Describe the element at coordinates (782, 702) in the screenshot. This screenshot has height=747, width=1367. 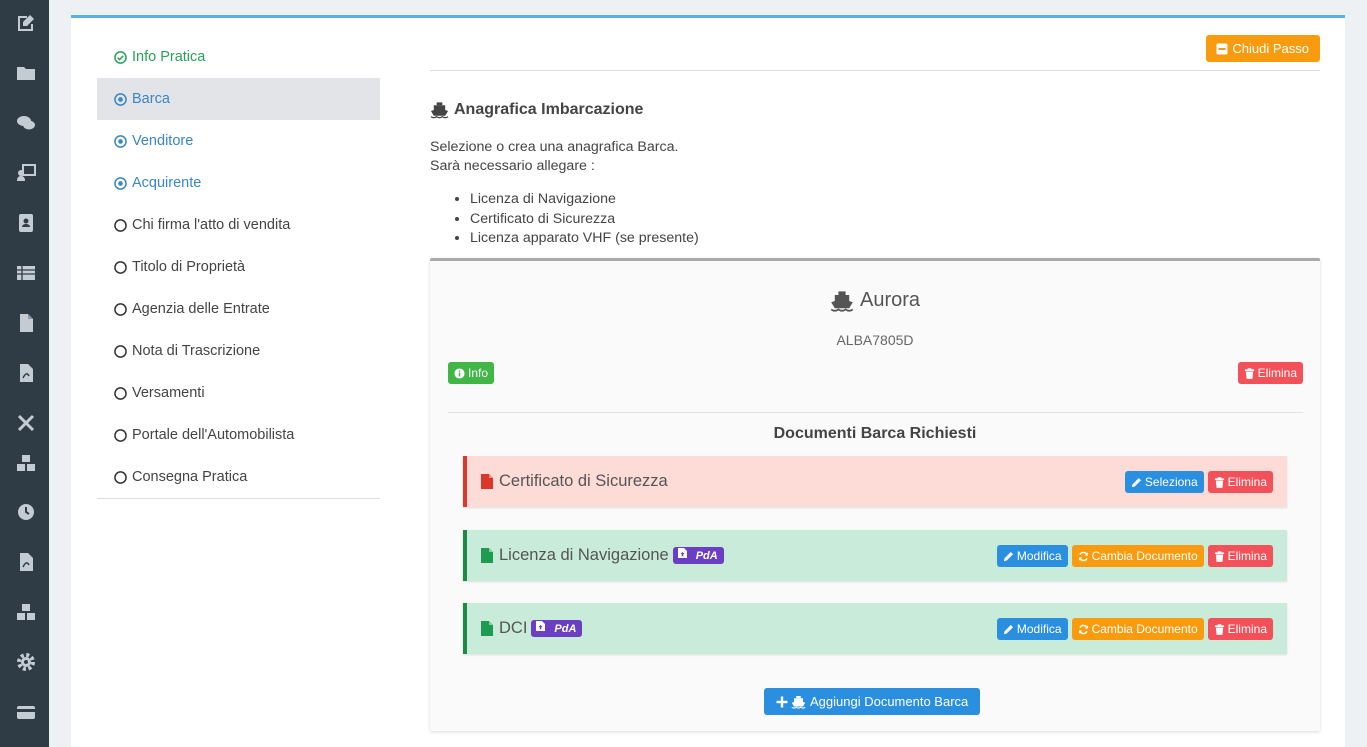
I see `plus-icon` at that location.